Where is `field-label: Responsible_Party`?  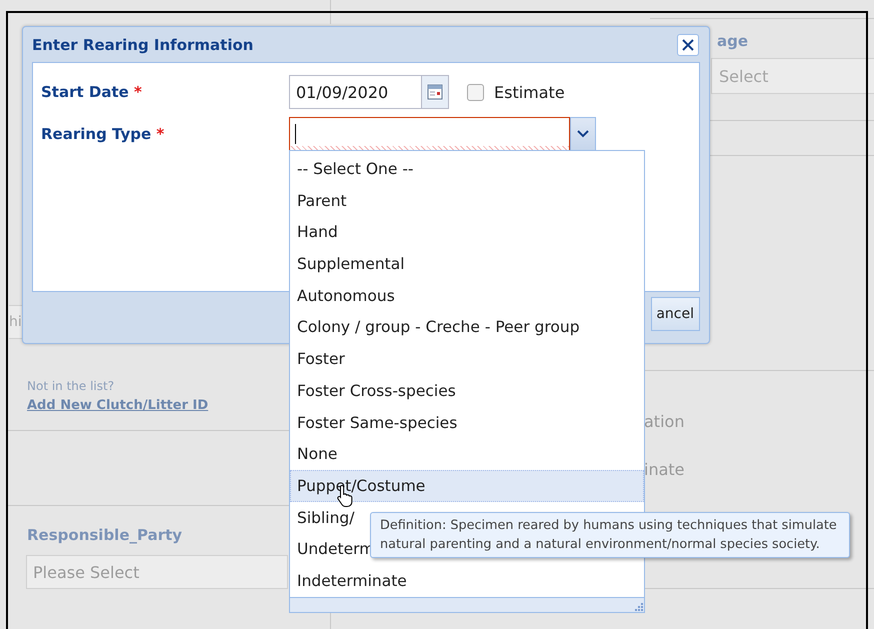 field-label: Responsible_Party is located at coordinates (104, 535).